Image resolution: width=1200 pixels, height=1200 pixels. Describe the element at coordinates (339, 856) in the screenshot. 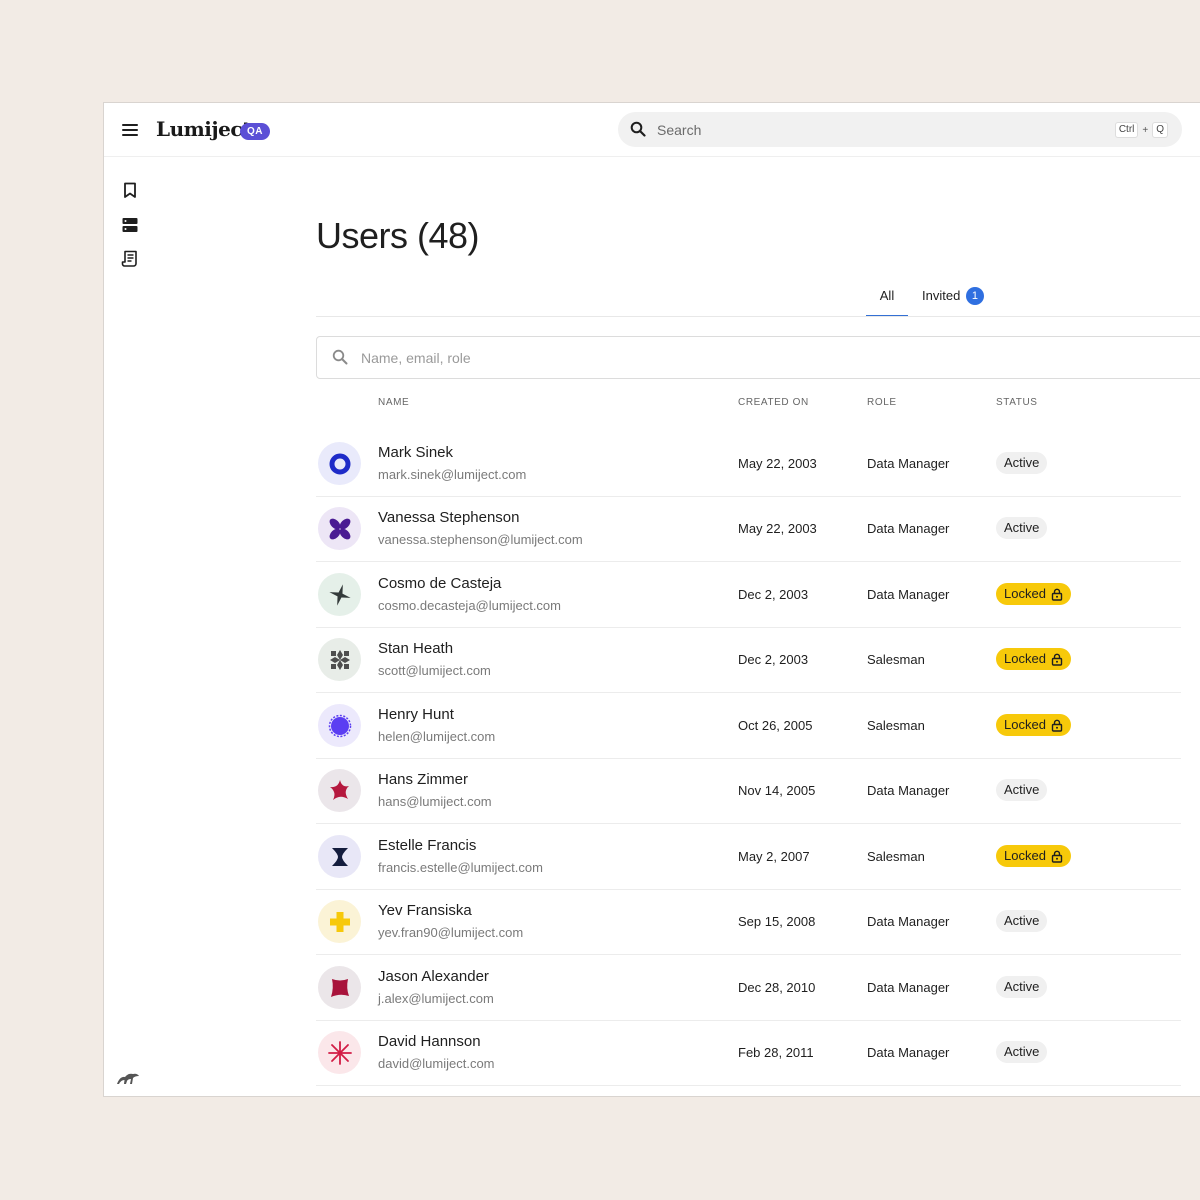

I see `hourglass-icon` at that location.